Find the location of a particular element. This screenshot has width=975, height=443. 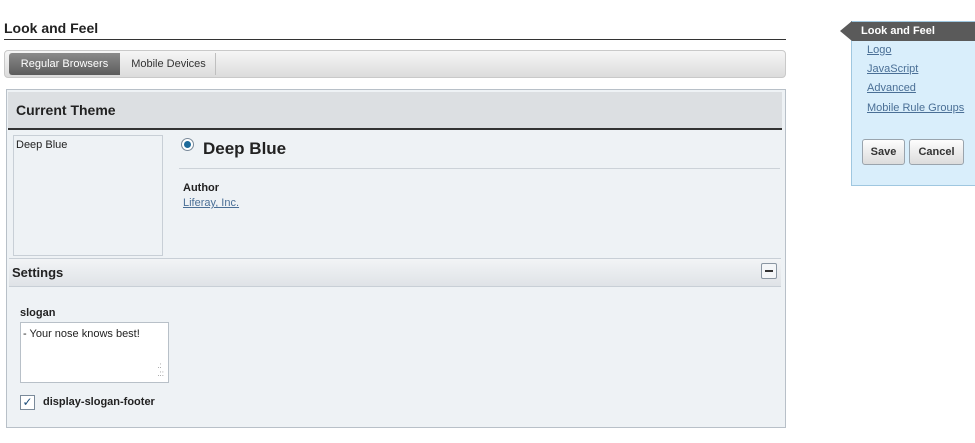

sidebar-pointer-icon is located at coordinates (846, 31).